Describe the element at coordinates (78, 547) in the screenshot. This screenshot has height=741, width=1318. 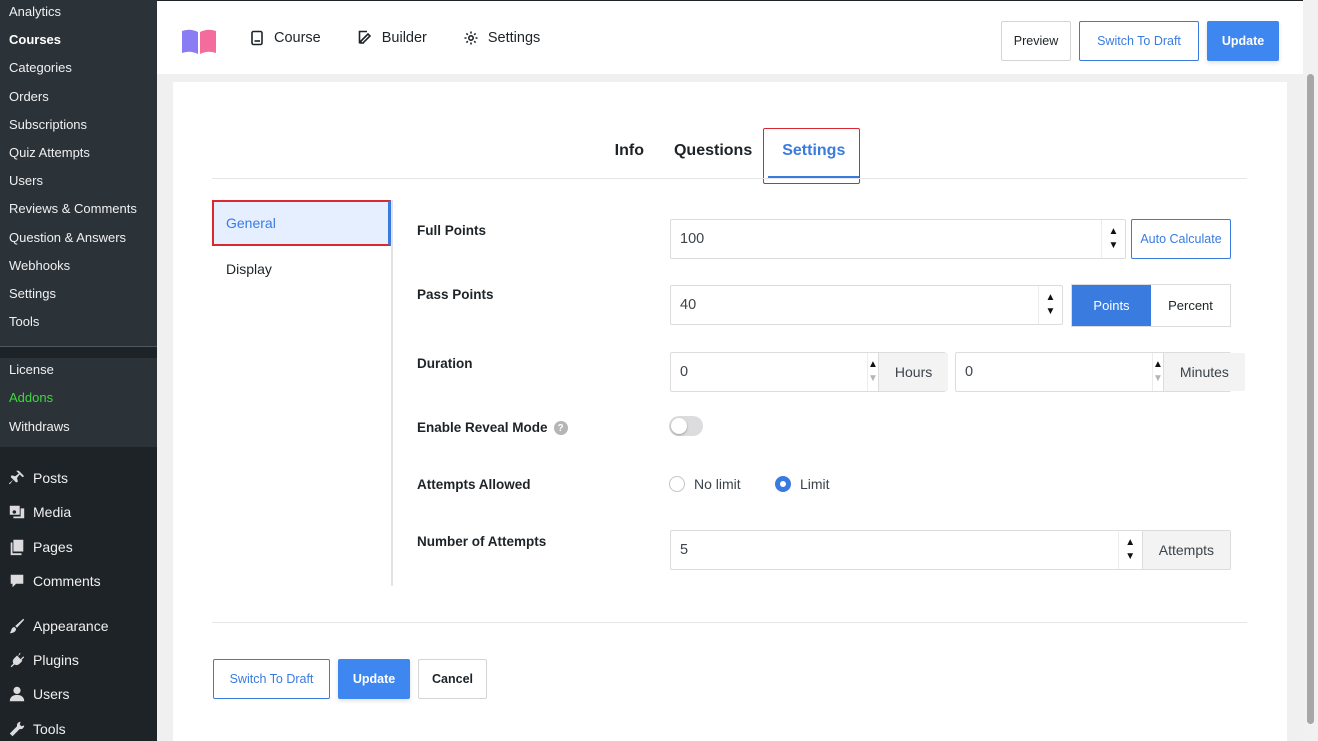
I see `menu-item-pages: Pages` at that location.